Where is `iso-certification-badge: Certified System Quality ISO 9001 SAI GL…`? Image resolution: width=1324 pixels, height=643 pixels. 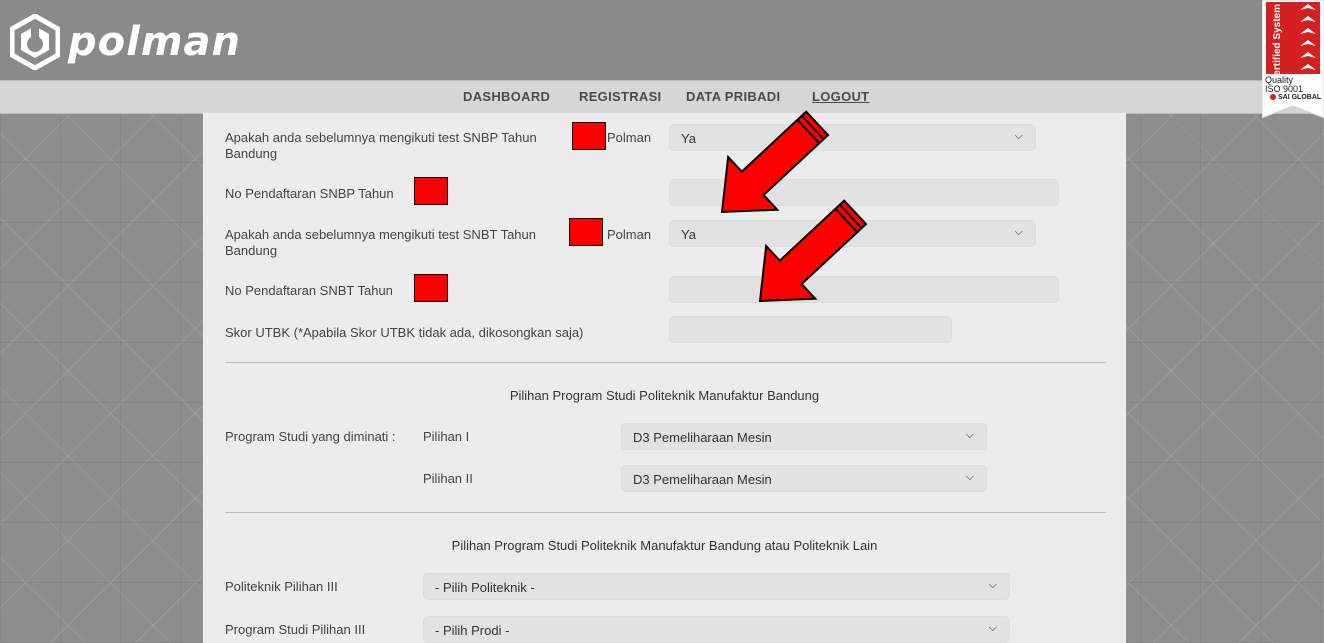 iso-certification-badge: Certified System Quality ISO 9001 SAI GL… is located at coordinates (1292, 61).